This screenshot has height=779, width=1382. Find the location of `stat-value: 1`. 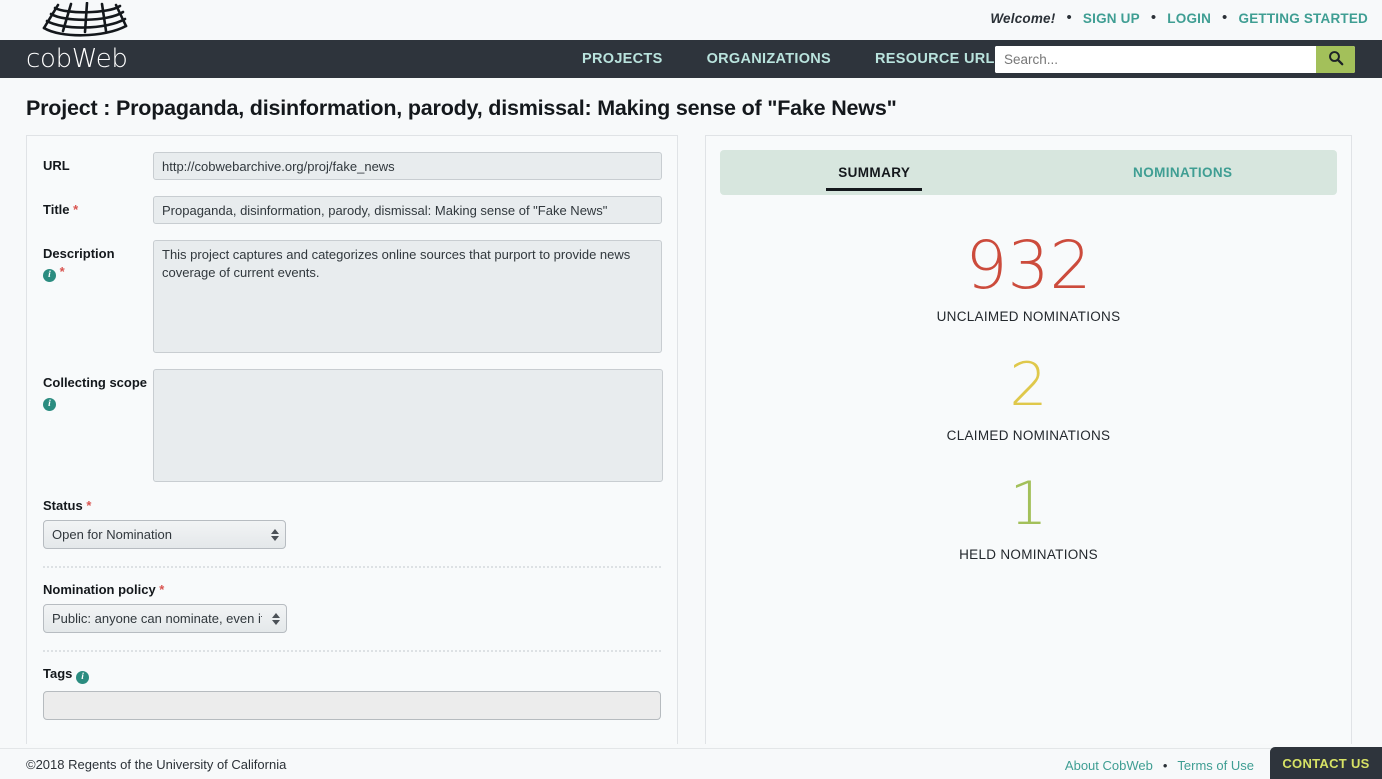

stat-value: 1 is located at coordinates (1028, 504).